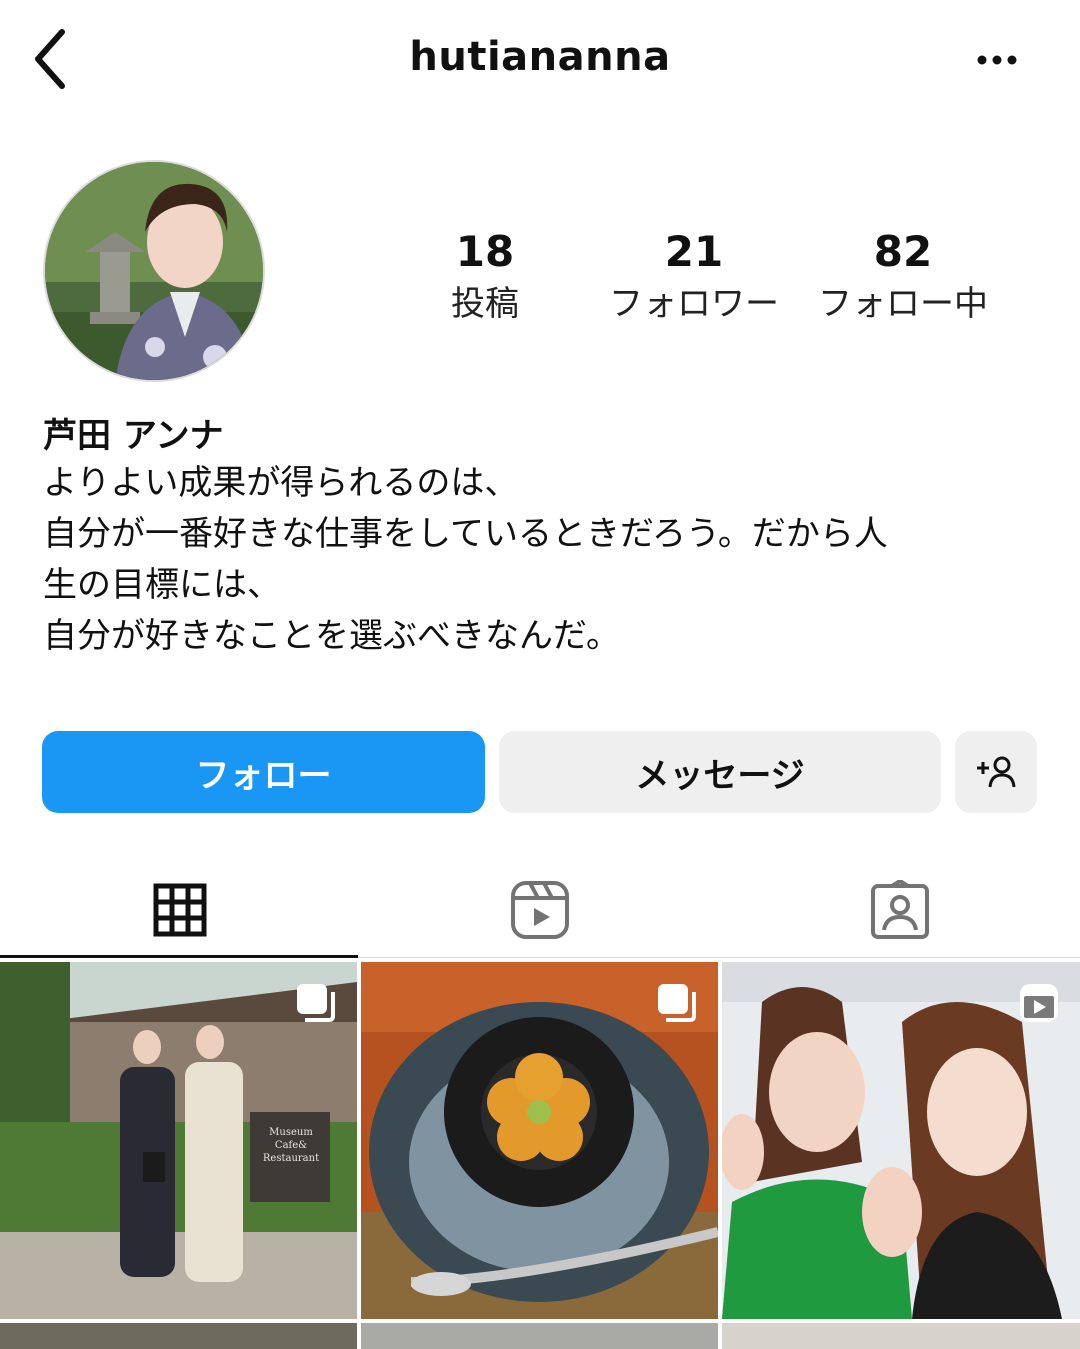 The image size is (1080, 1349). Describe the element at coordinates (485, 251) in the screenshot. I see `posts-count: 18` at that location.